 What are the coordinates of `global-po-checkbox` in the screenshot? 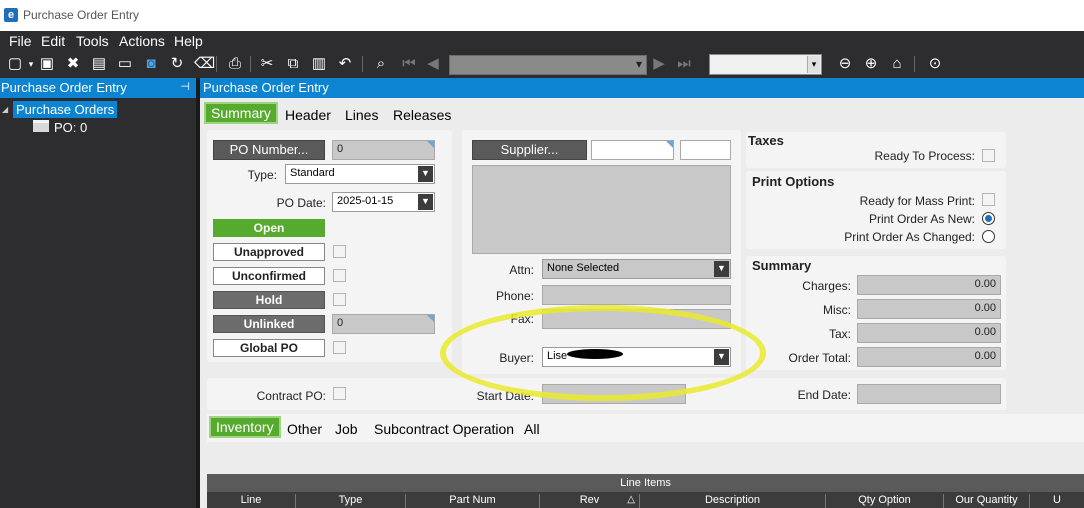 It's located at (339, 347).